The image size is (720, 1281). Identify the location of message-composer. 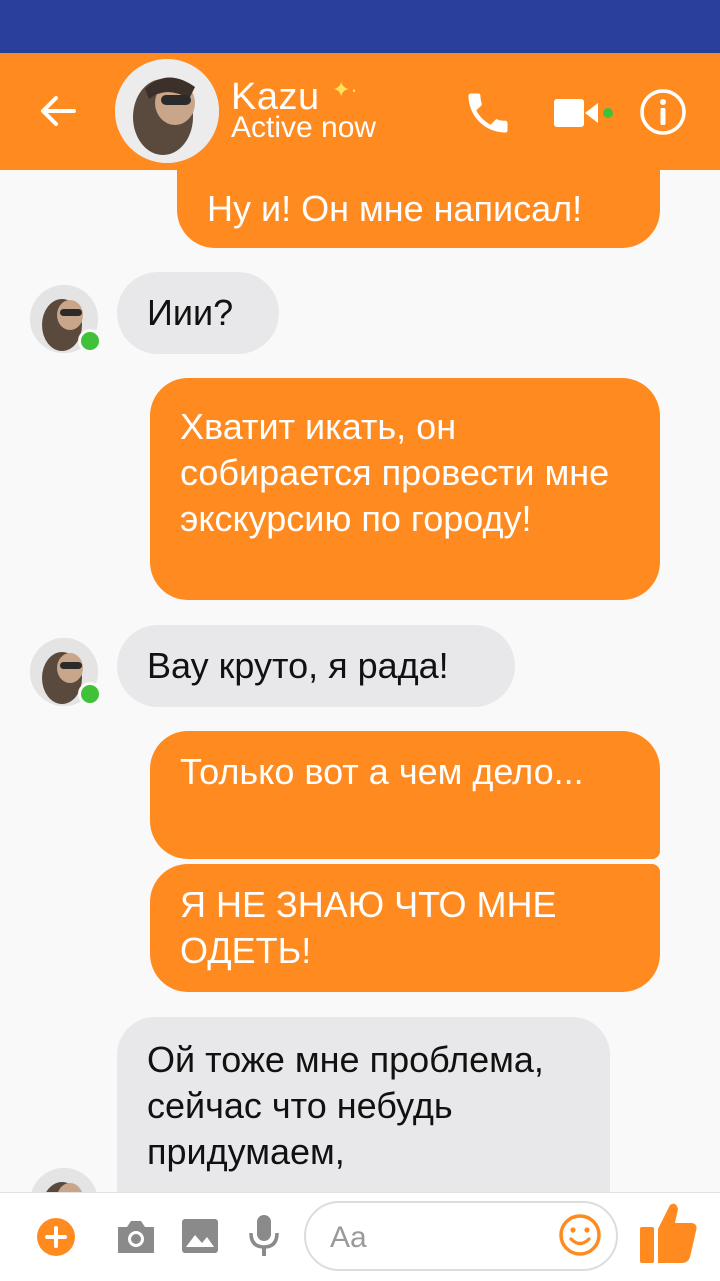
(360, 1236).